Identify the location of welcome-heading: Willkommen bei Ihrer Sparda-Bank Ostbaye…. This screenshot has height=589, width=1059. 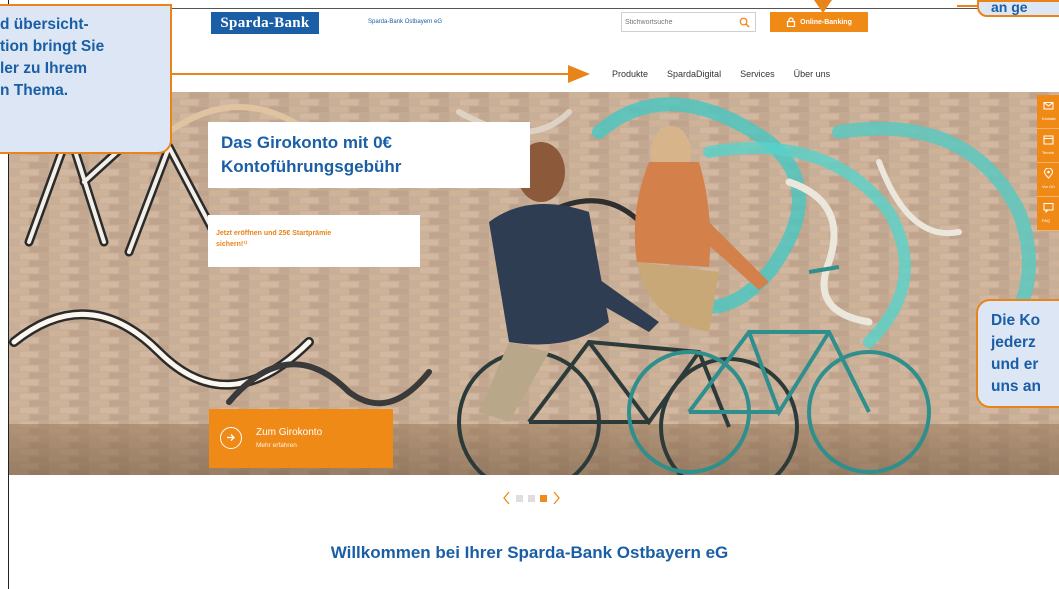
(529, 552).